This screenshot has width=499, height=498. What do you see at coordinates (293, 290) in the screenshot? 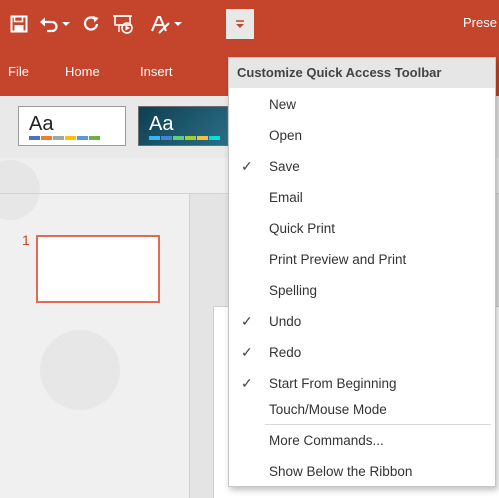
I see `menu-item-label: Spelling` at bounding box center [293, 290].